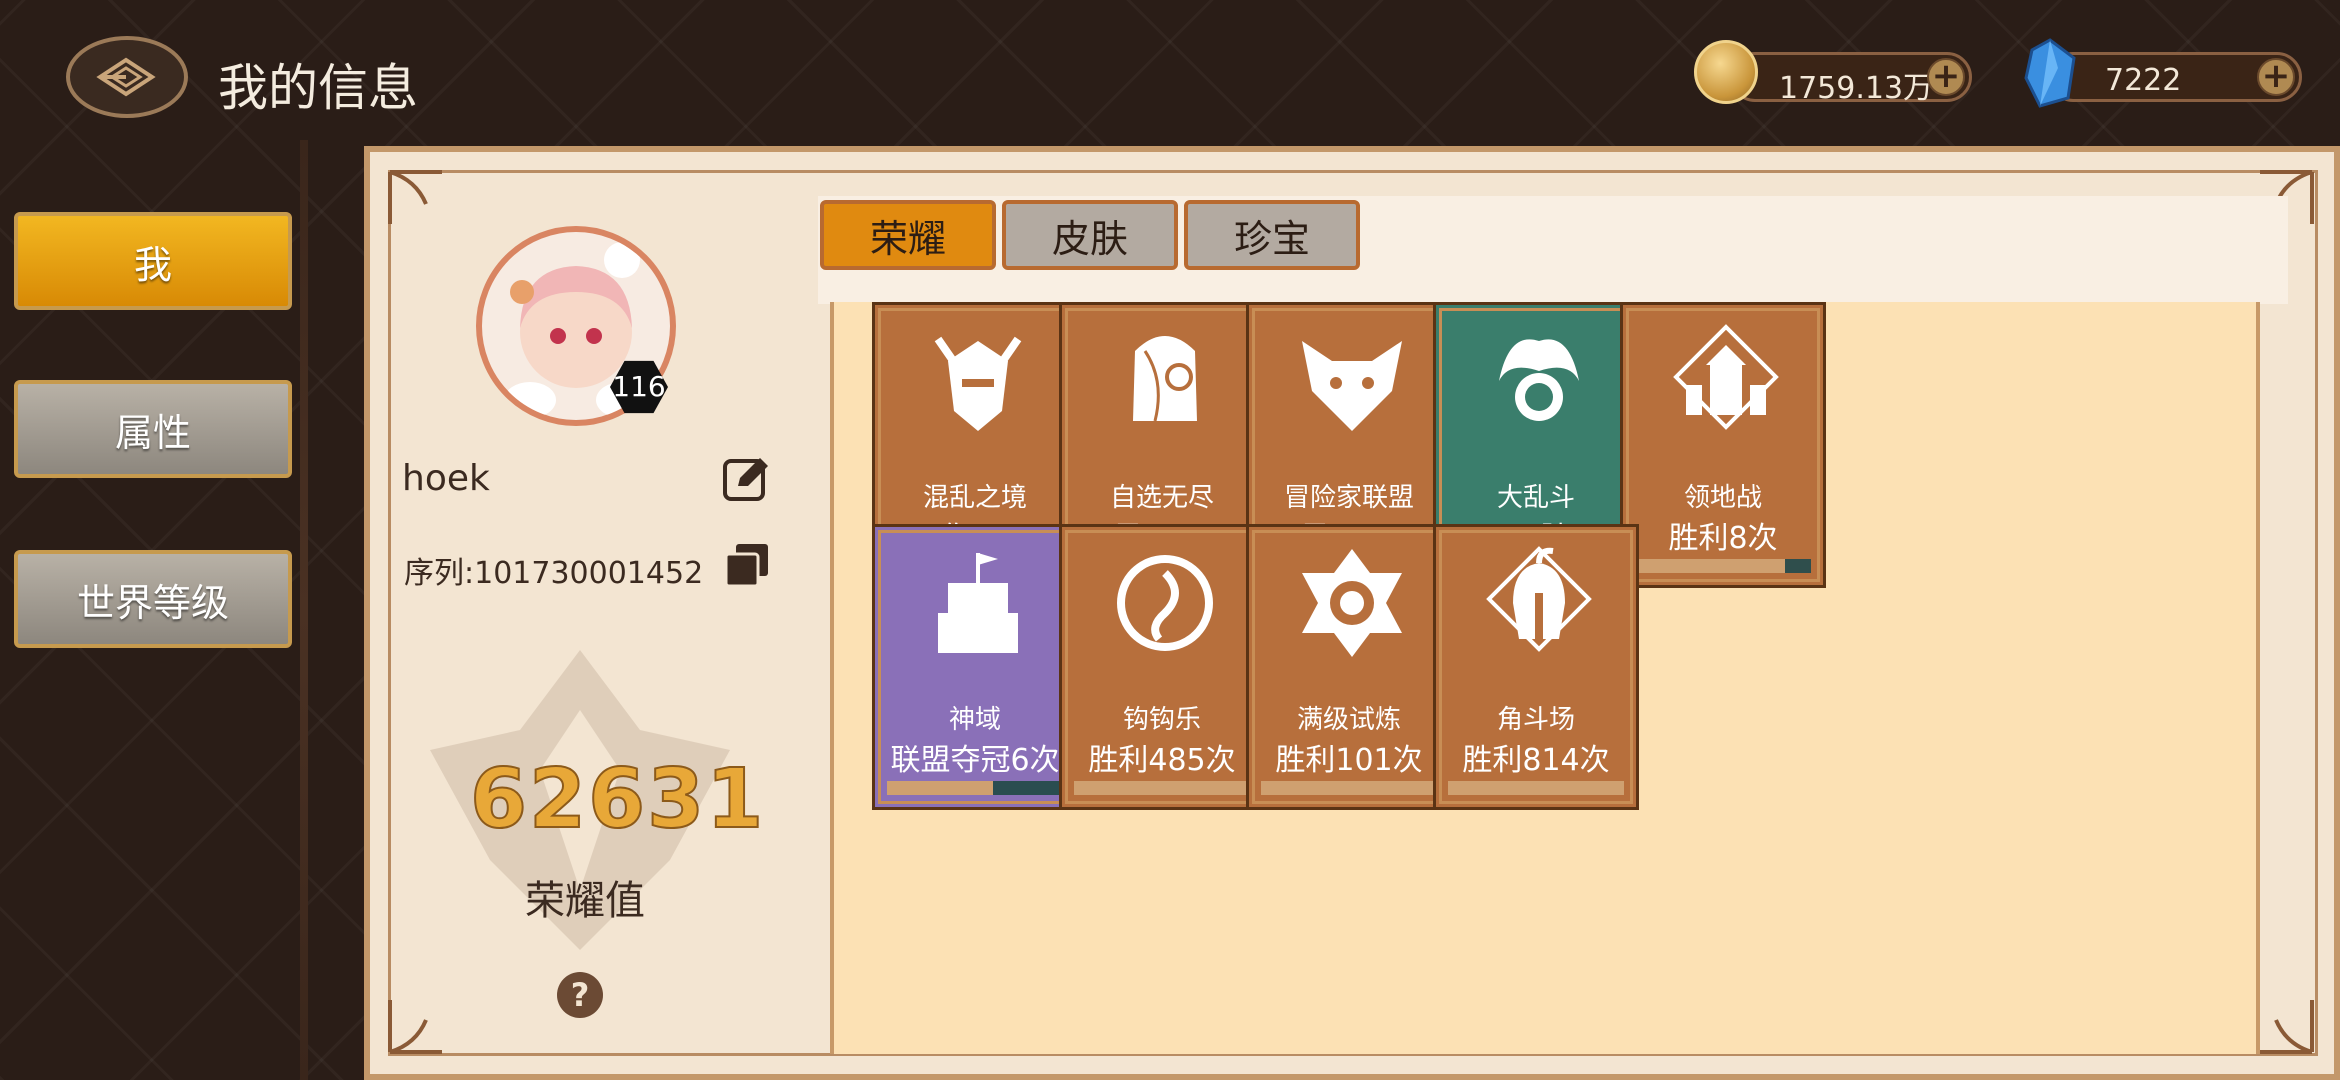 This screenshot has width=2340, height=1080. Describe the element at coordinates (1349, 667) in the screenshot. I see `achievement-card: 满级试炼胜利101次` at that location.